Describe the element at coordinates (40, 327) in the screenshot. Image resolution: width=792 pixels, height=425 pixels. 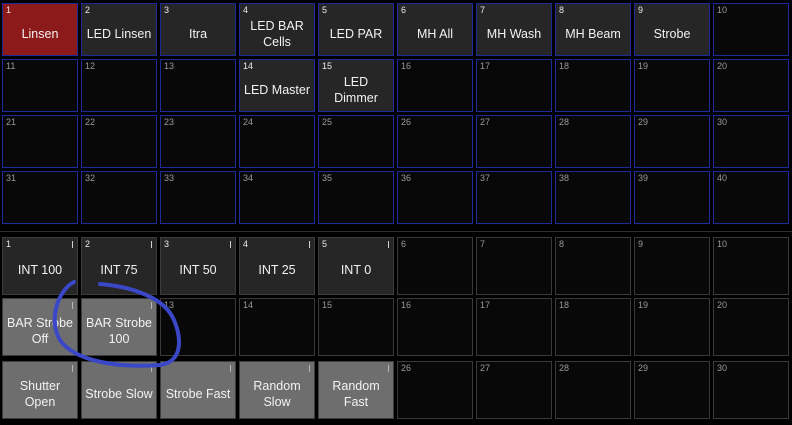
I see `cell-bar-strobe-off: BAR Strobe Off` at that location.